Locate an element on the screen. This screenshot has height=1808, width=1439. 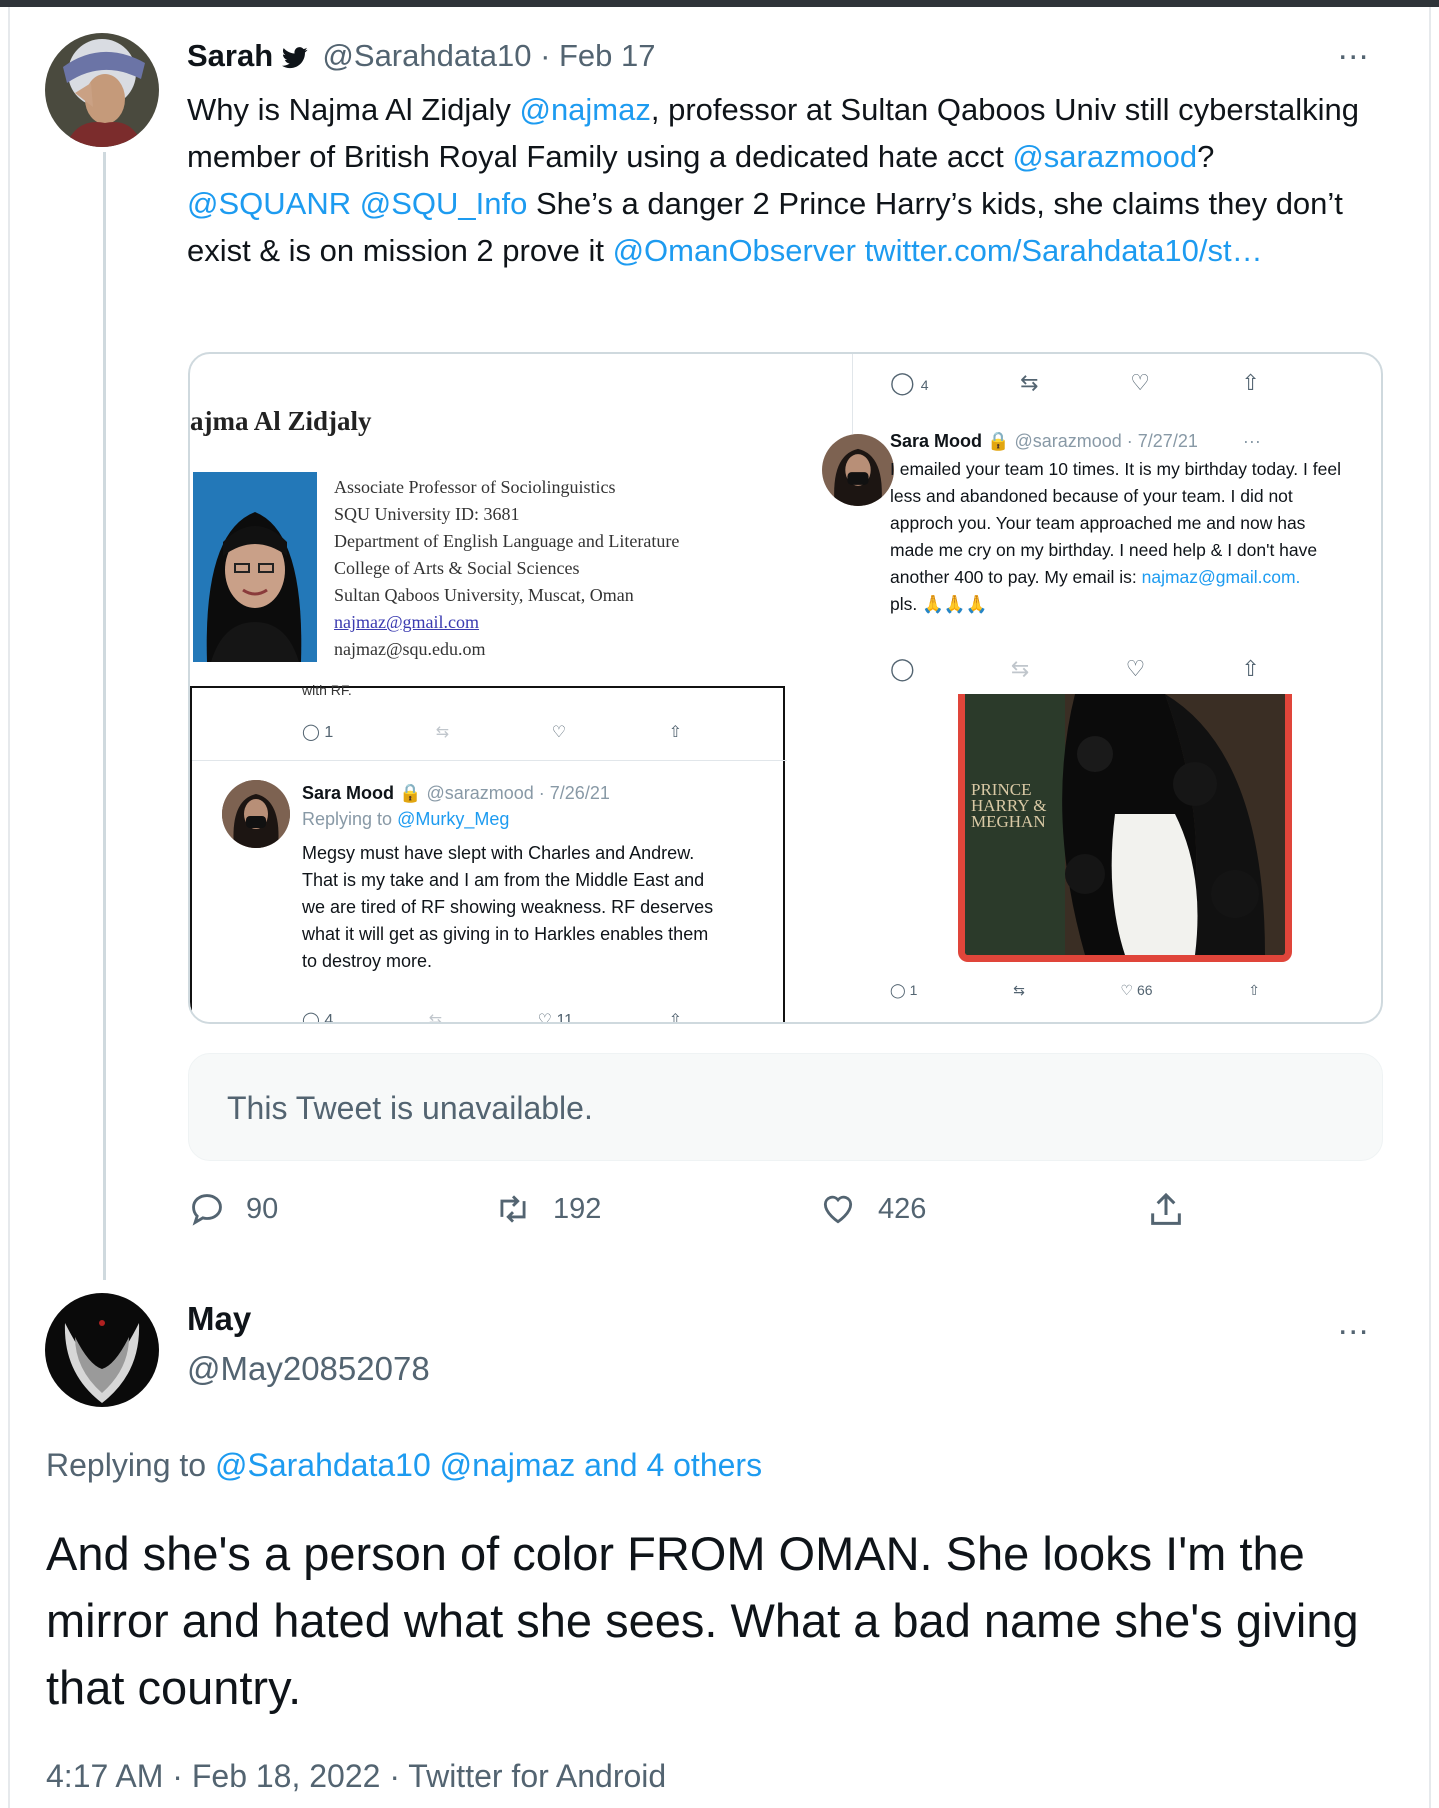
tweet1-header: Sarah @Sarahdata10 · Feb 17 is located at coordinates (421, 57).